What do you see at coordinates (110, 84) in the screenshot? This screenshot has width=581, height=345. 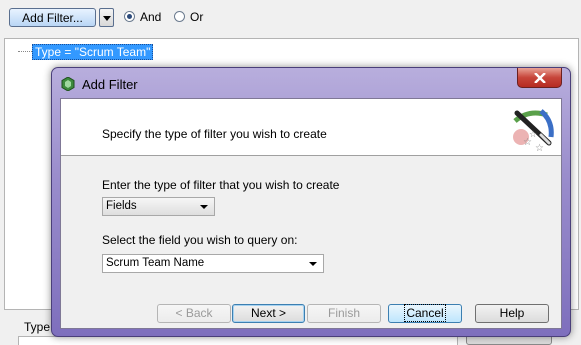 I see `dialog-title: Add Filter` at bounding box center [110, 84].